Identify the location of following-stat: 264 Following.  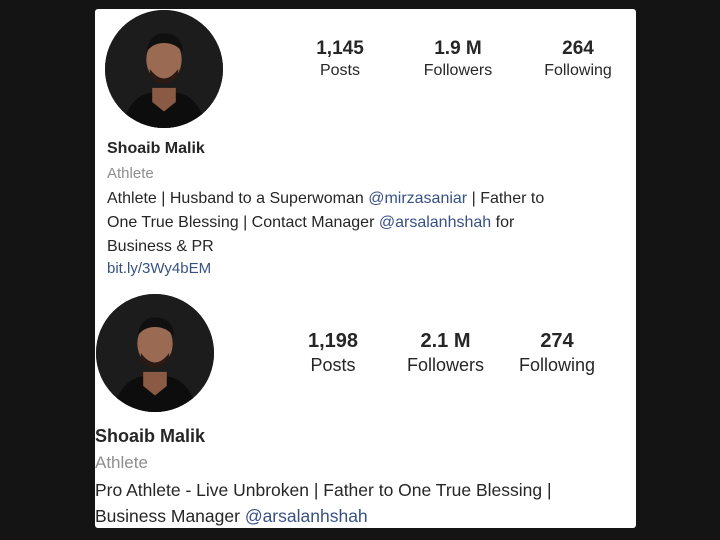
(578, 60).